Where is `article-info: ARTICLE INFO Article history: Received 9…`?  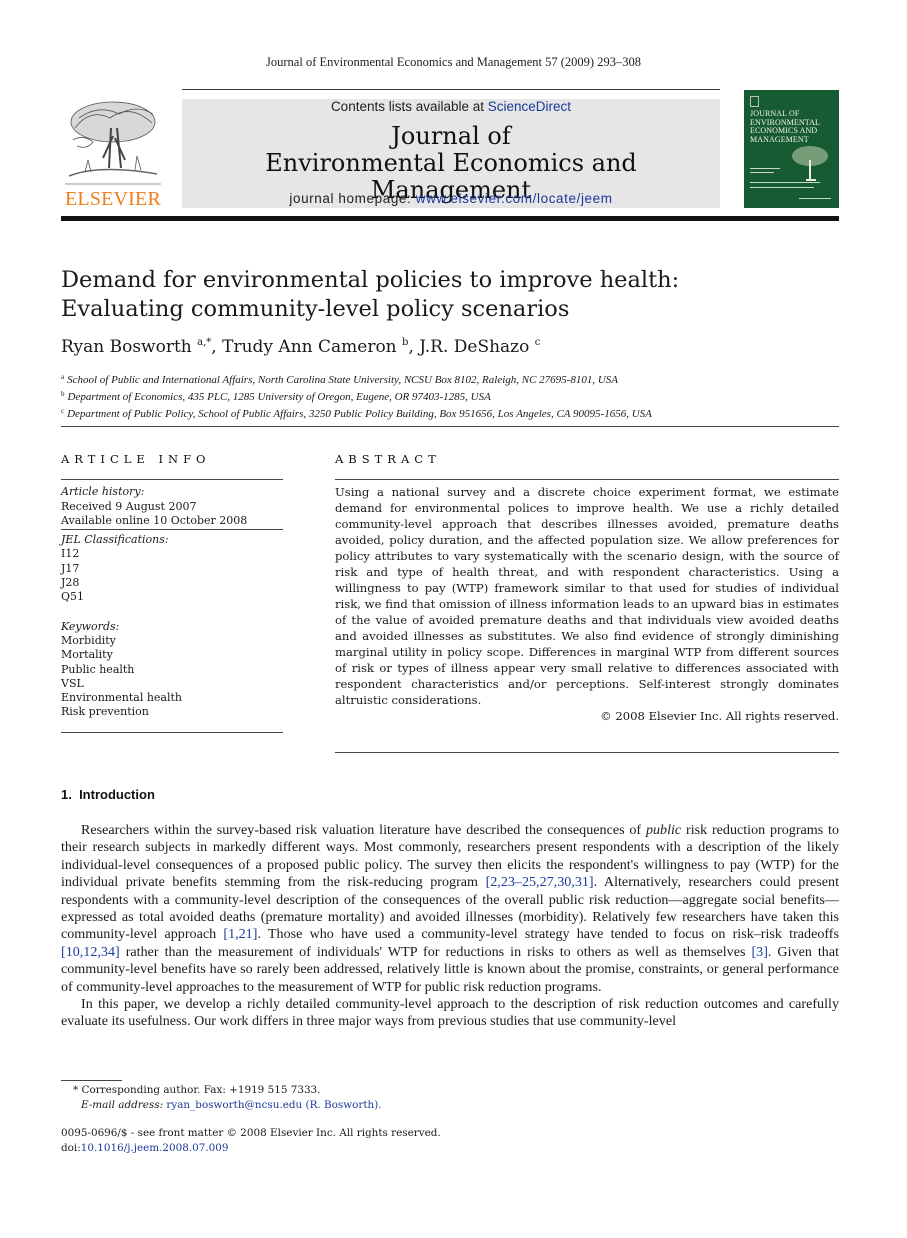 article-info: ARTICLE INFO Article history: Received 9… is located at coordinates (172, 592).